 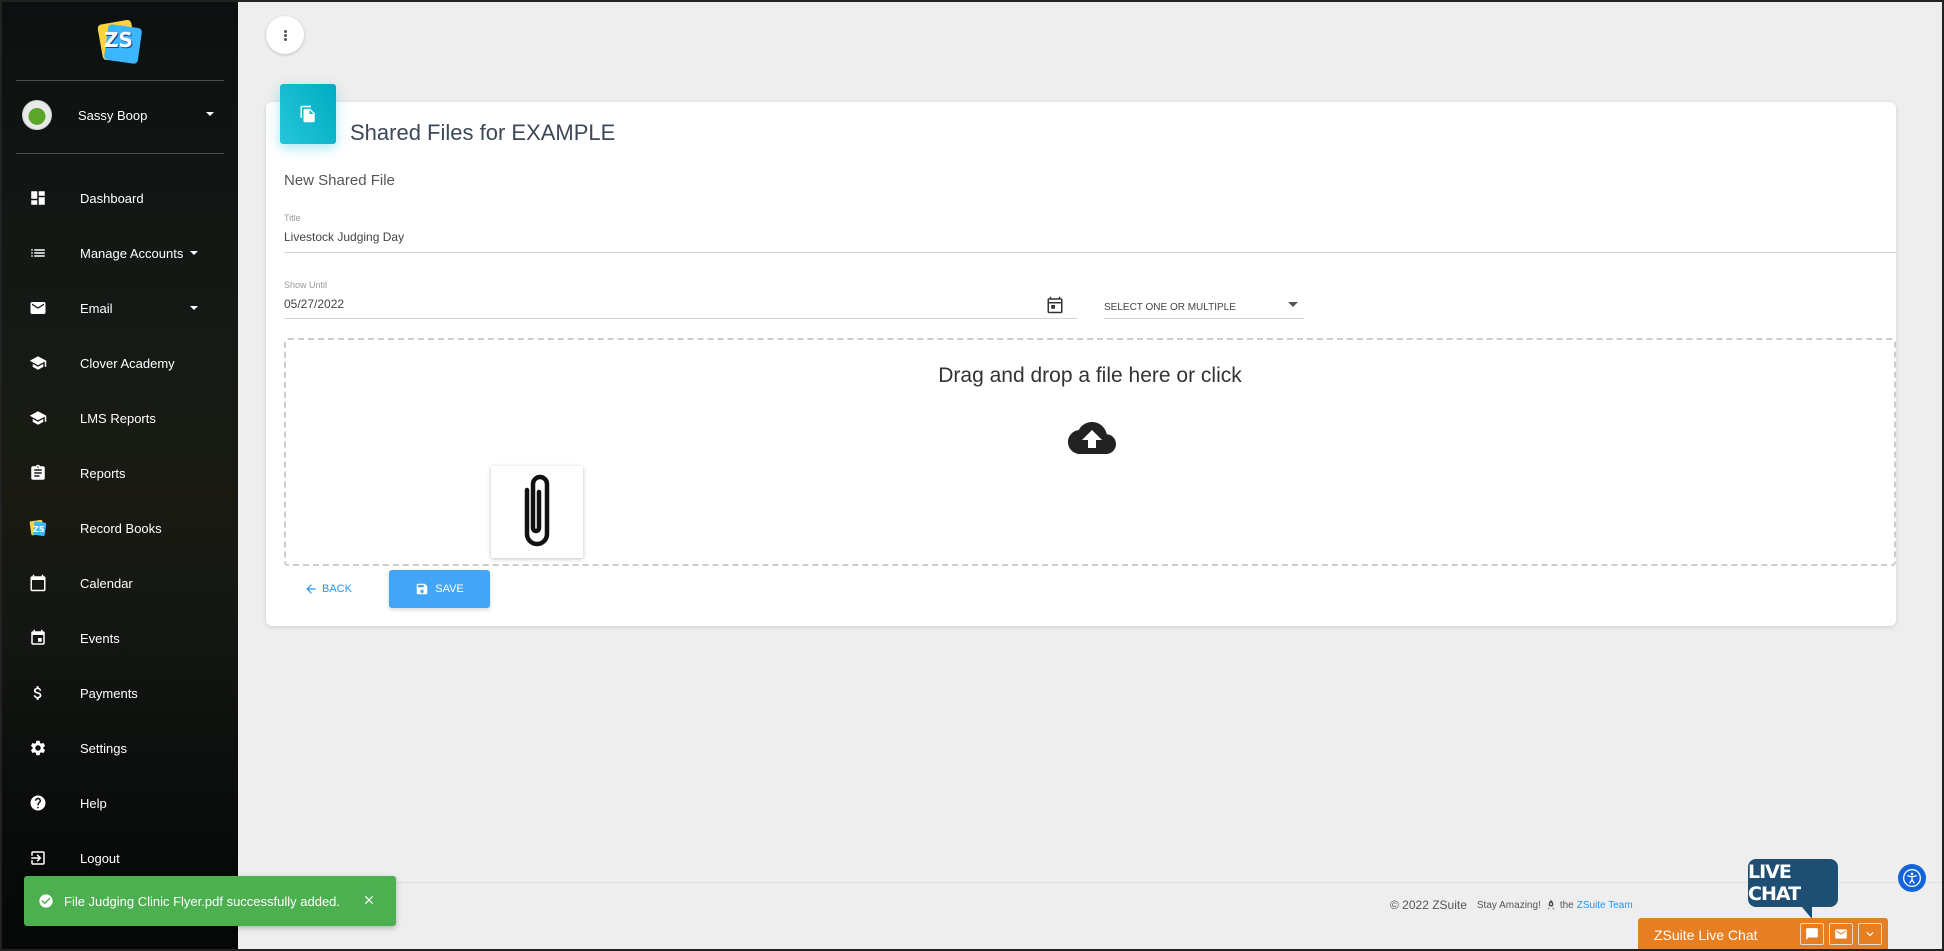 What do you see at coordinates (38, 693) in the screenshot?
I see `dollar-icon` at bounding box center [38, 693].